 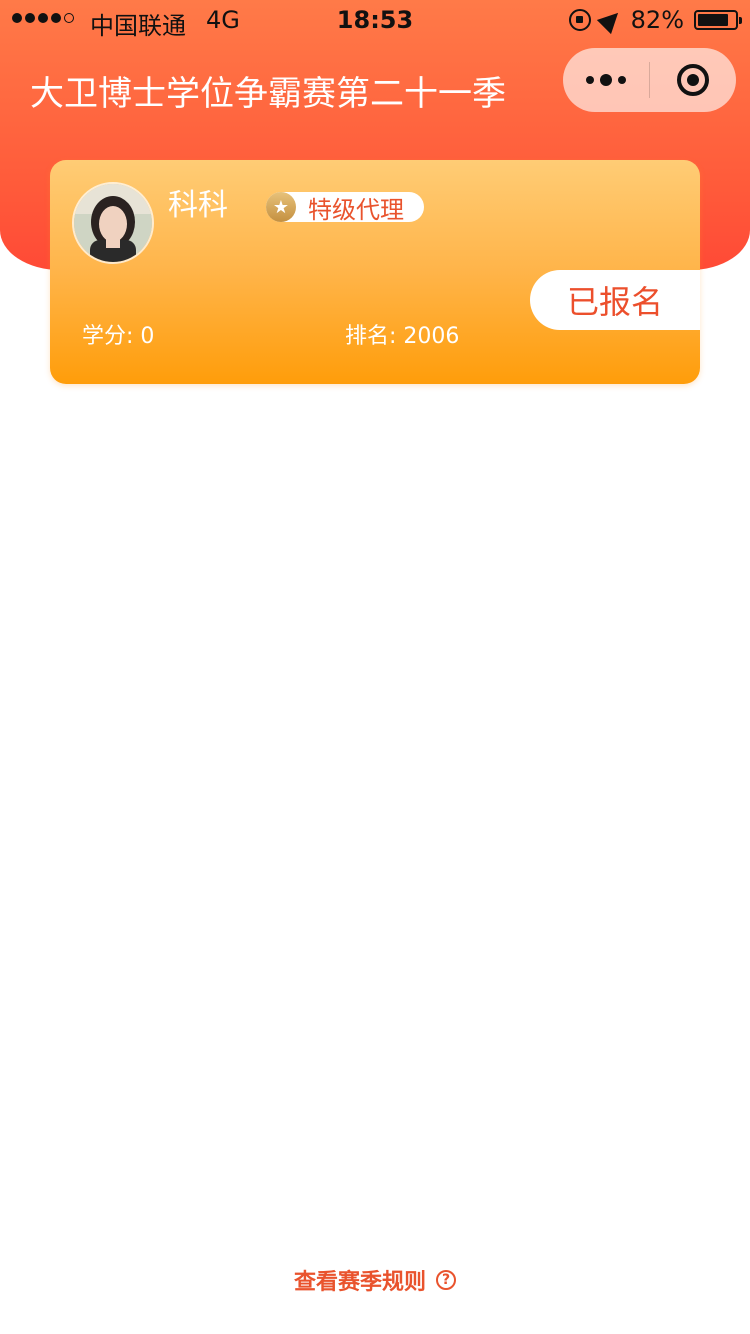 I want to click on status-indicators: 82%, so click(x=655, y=20).